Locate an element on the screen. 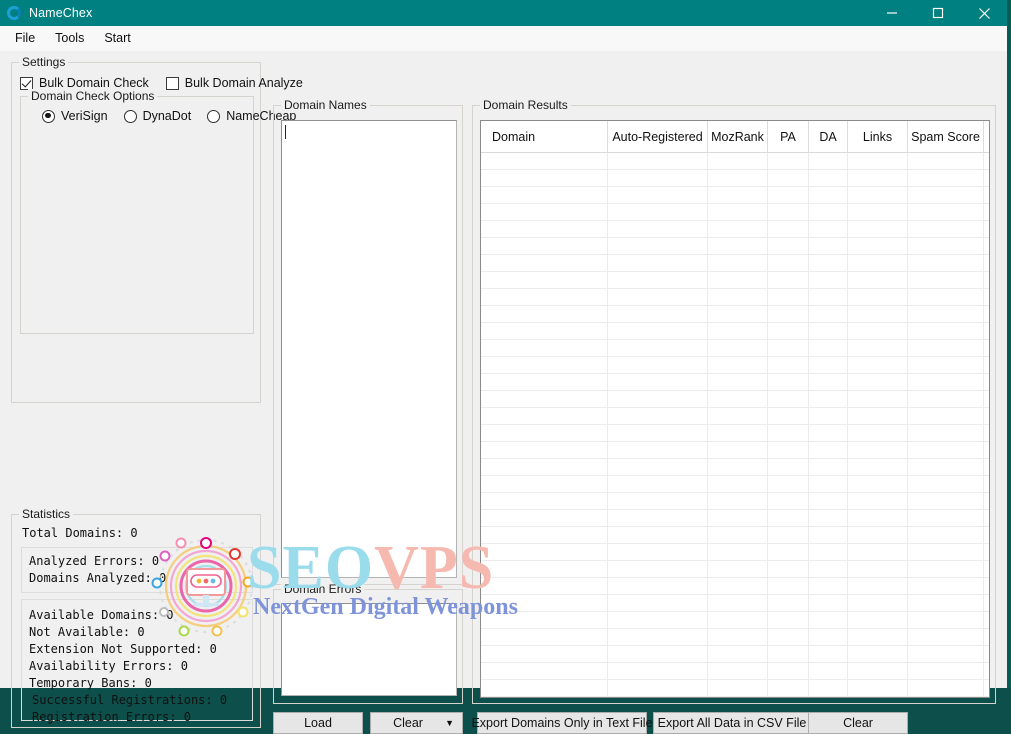  stat-extension-not-supported: Extension Not Supported: 0 is located at coordinates (123, 649).